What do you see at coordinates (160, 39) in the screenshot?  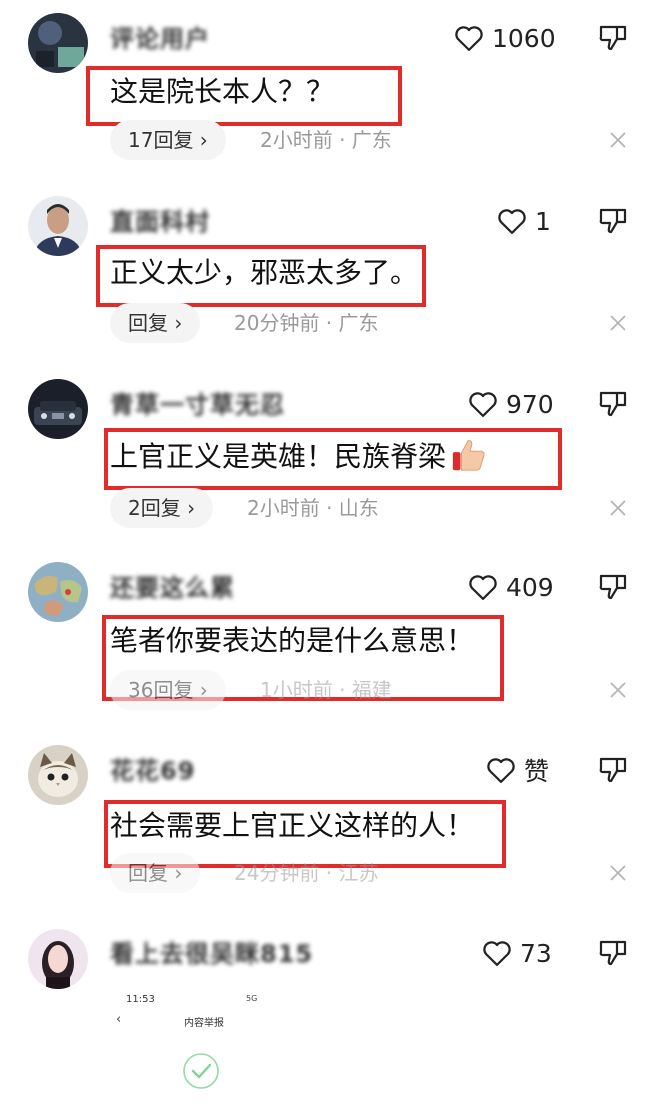 I see `username: 评论用户` at bounding box center [160, 39].